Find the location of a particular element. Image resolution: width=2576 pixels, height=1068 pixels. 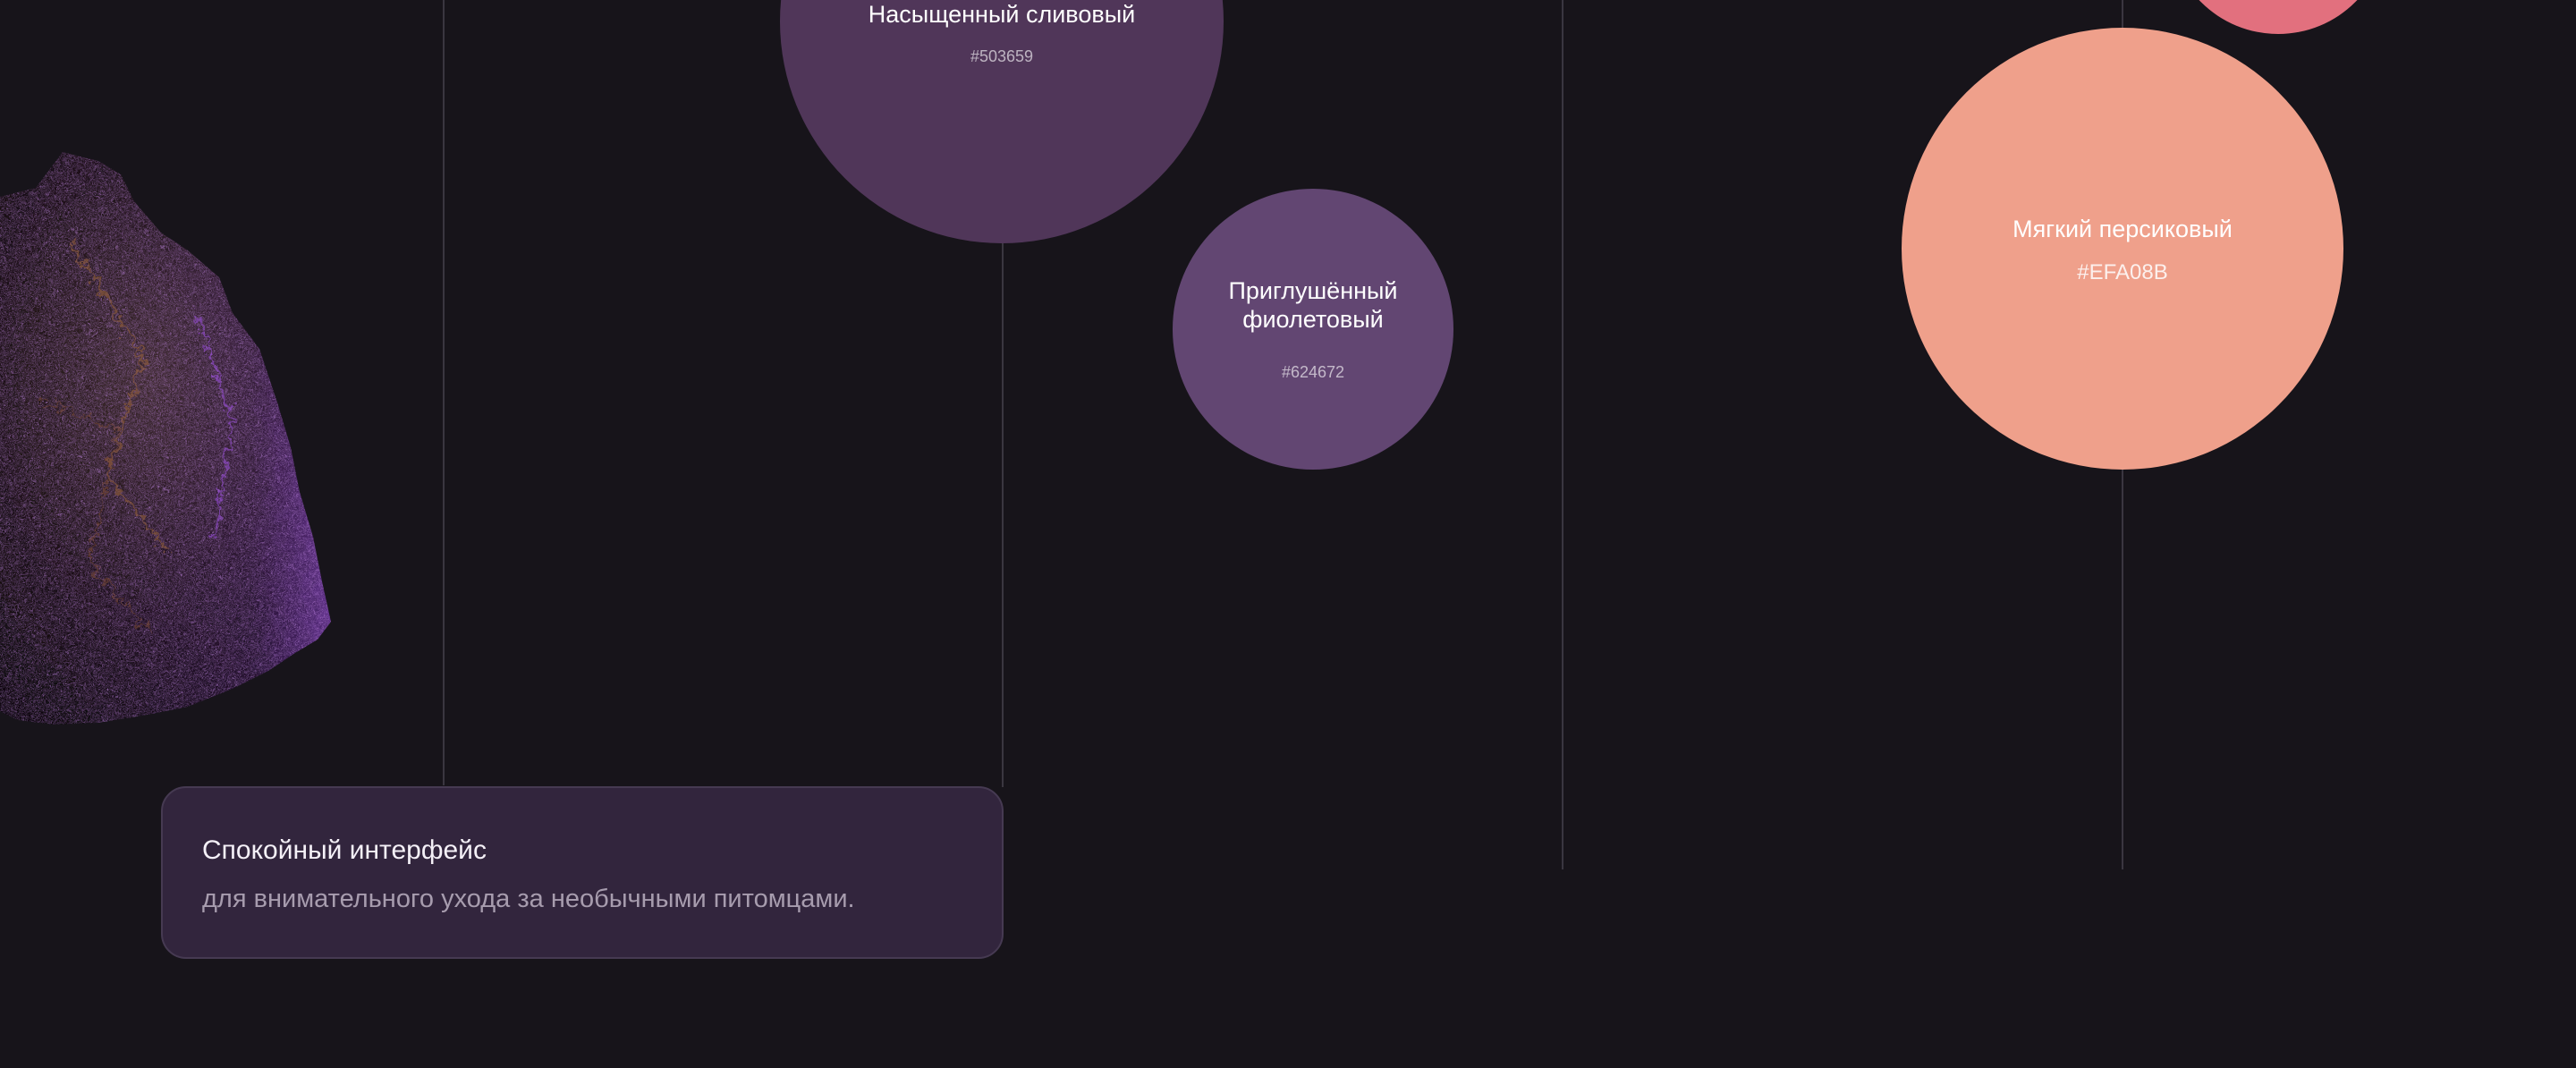

info-card-title: Спокойный интерфейс is located at coordinates (344, 850).